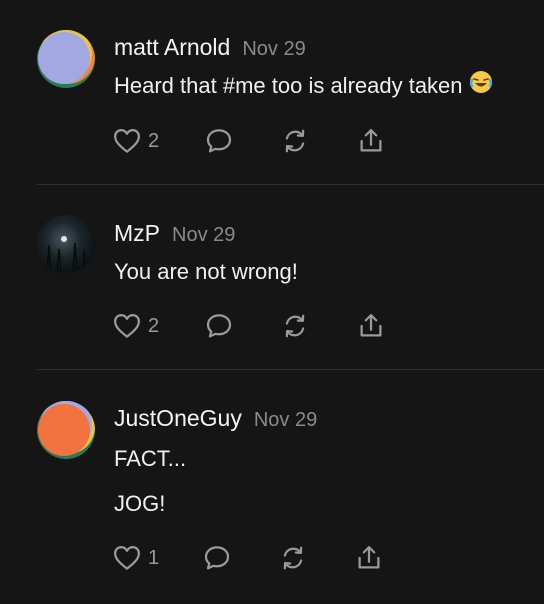  What do you see at coordinates (140, 503) in the screenshot?
I see `comment-text-line: JOG!` at bounding box center [140, 503].